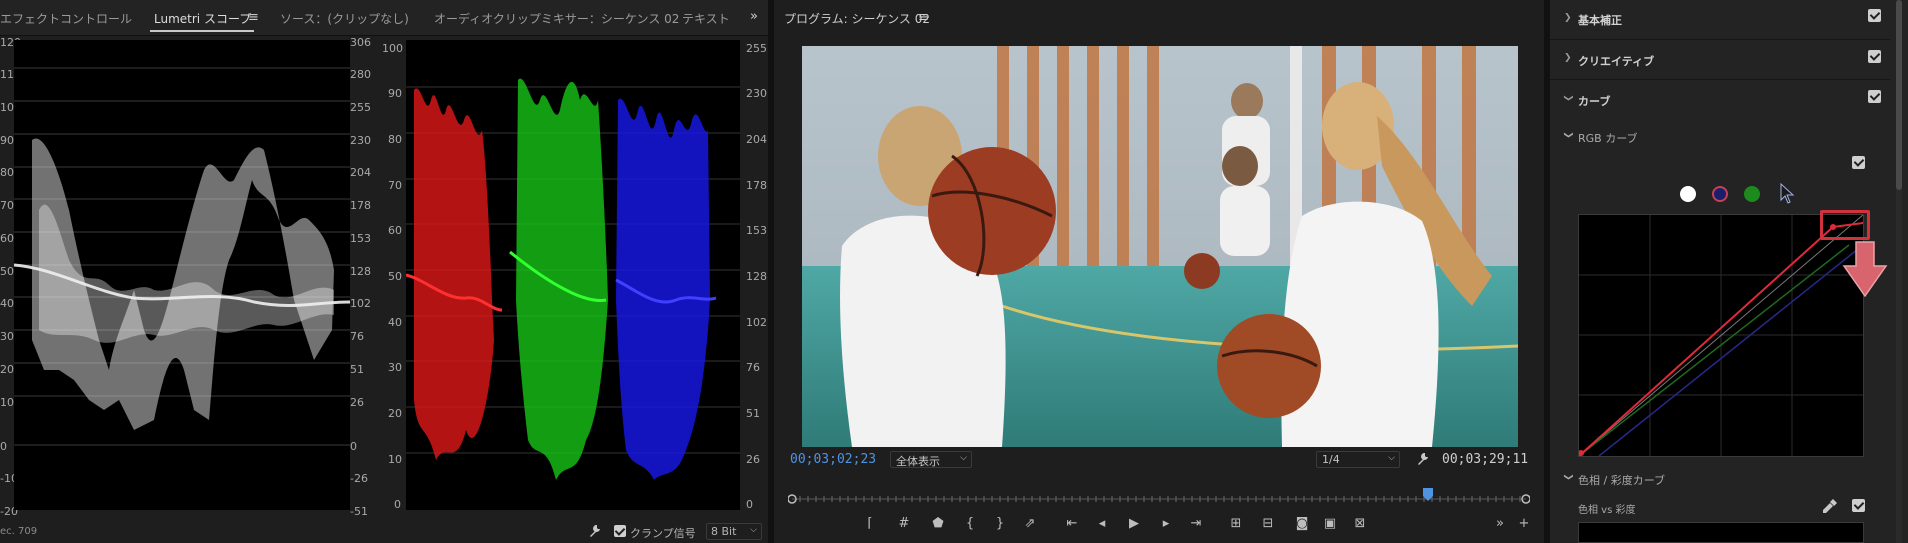 This screenshot has height=543, width=1908. Describe the element at coordinates (202, 18) in the screenshot. I see `tab-lumetri-scopes: Lumetri スコープ` at that location.